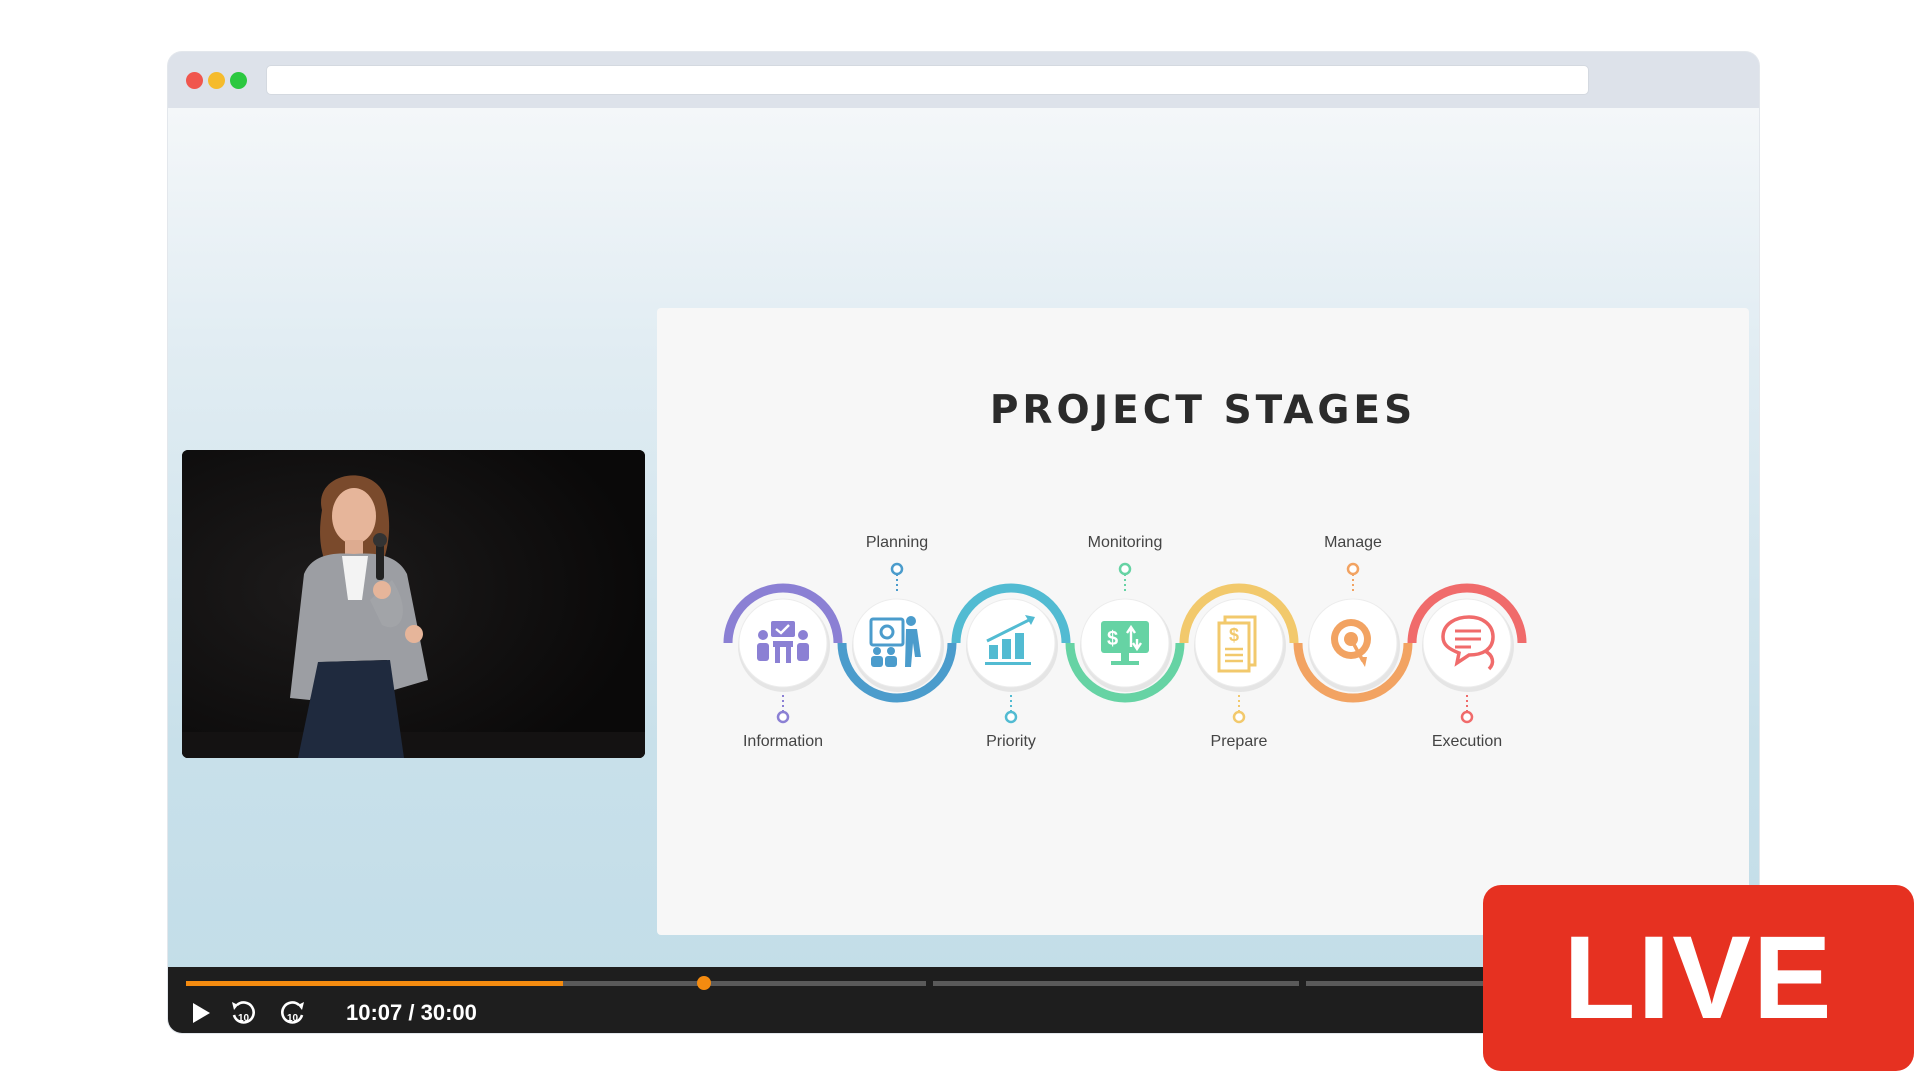 The height and width of the screenshot is (1080, 1920). I want to click on stage-prepare: $ Prepare, so click(1239, 666).